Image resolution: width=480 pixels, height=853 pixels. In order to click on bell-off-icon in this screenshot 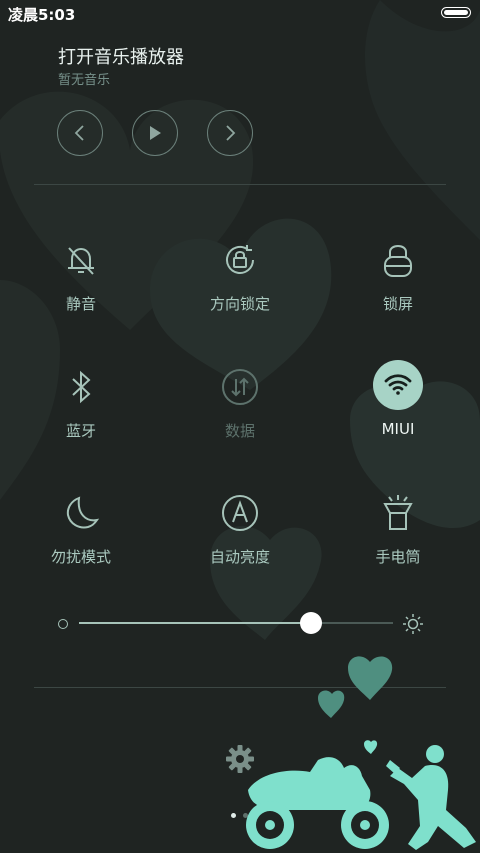, I will do `click(81, 260)`.